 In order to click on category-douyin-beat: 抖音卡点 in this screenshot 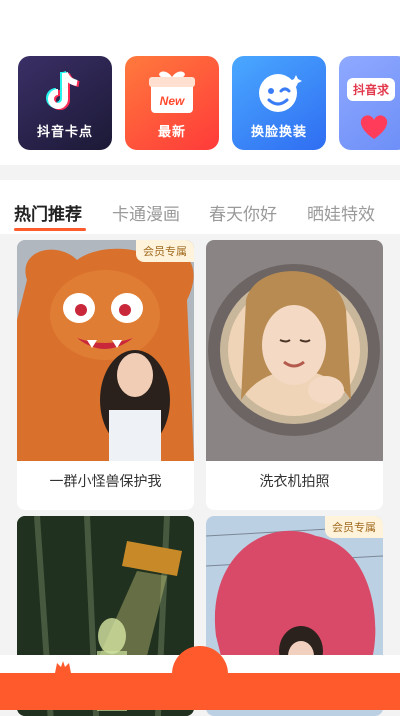, I will do `click(65, 103)`.